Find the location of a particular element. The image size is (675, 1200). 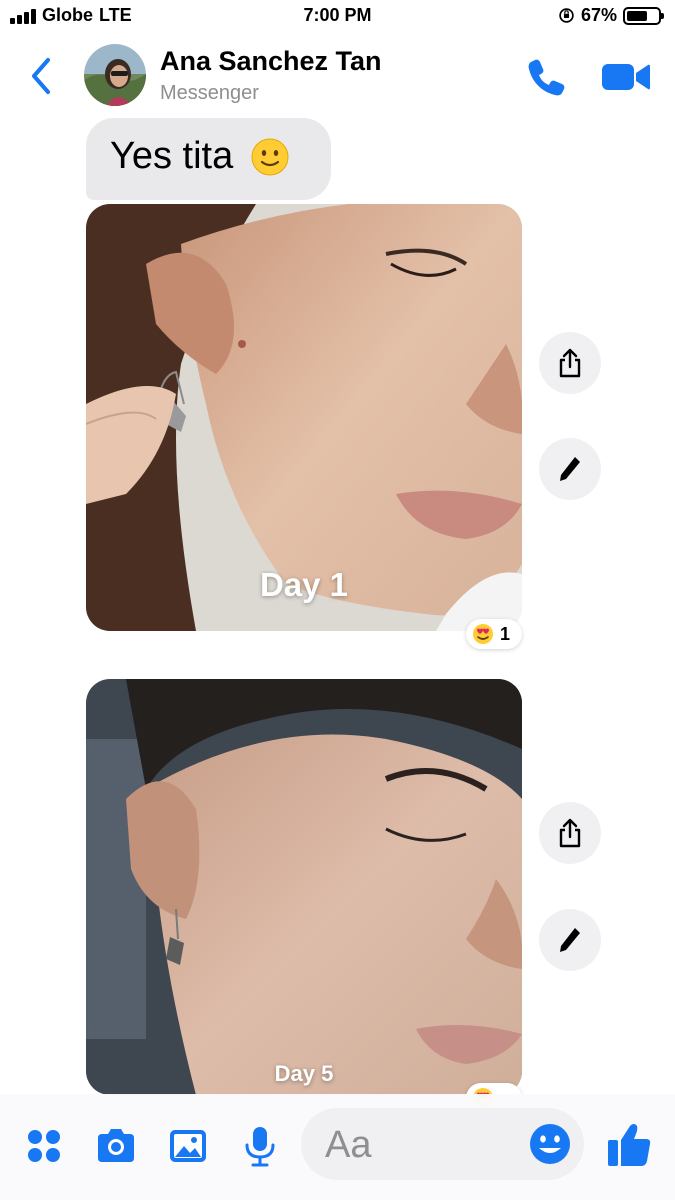

message-composer: Aa is located at coordinates (337, 1147).